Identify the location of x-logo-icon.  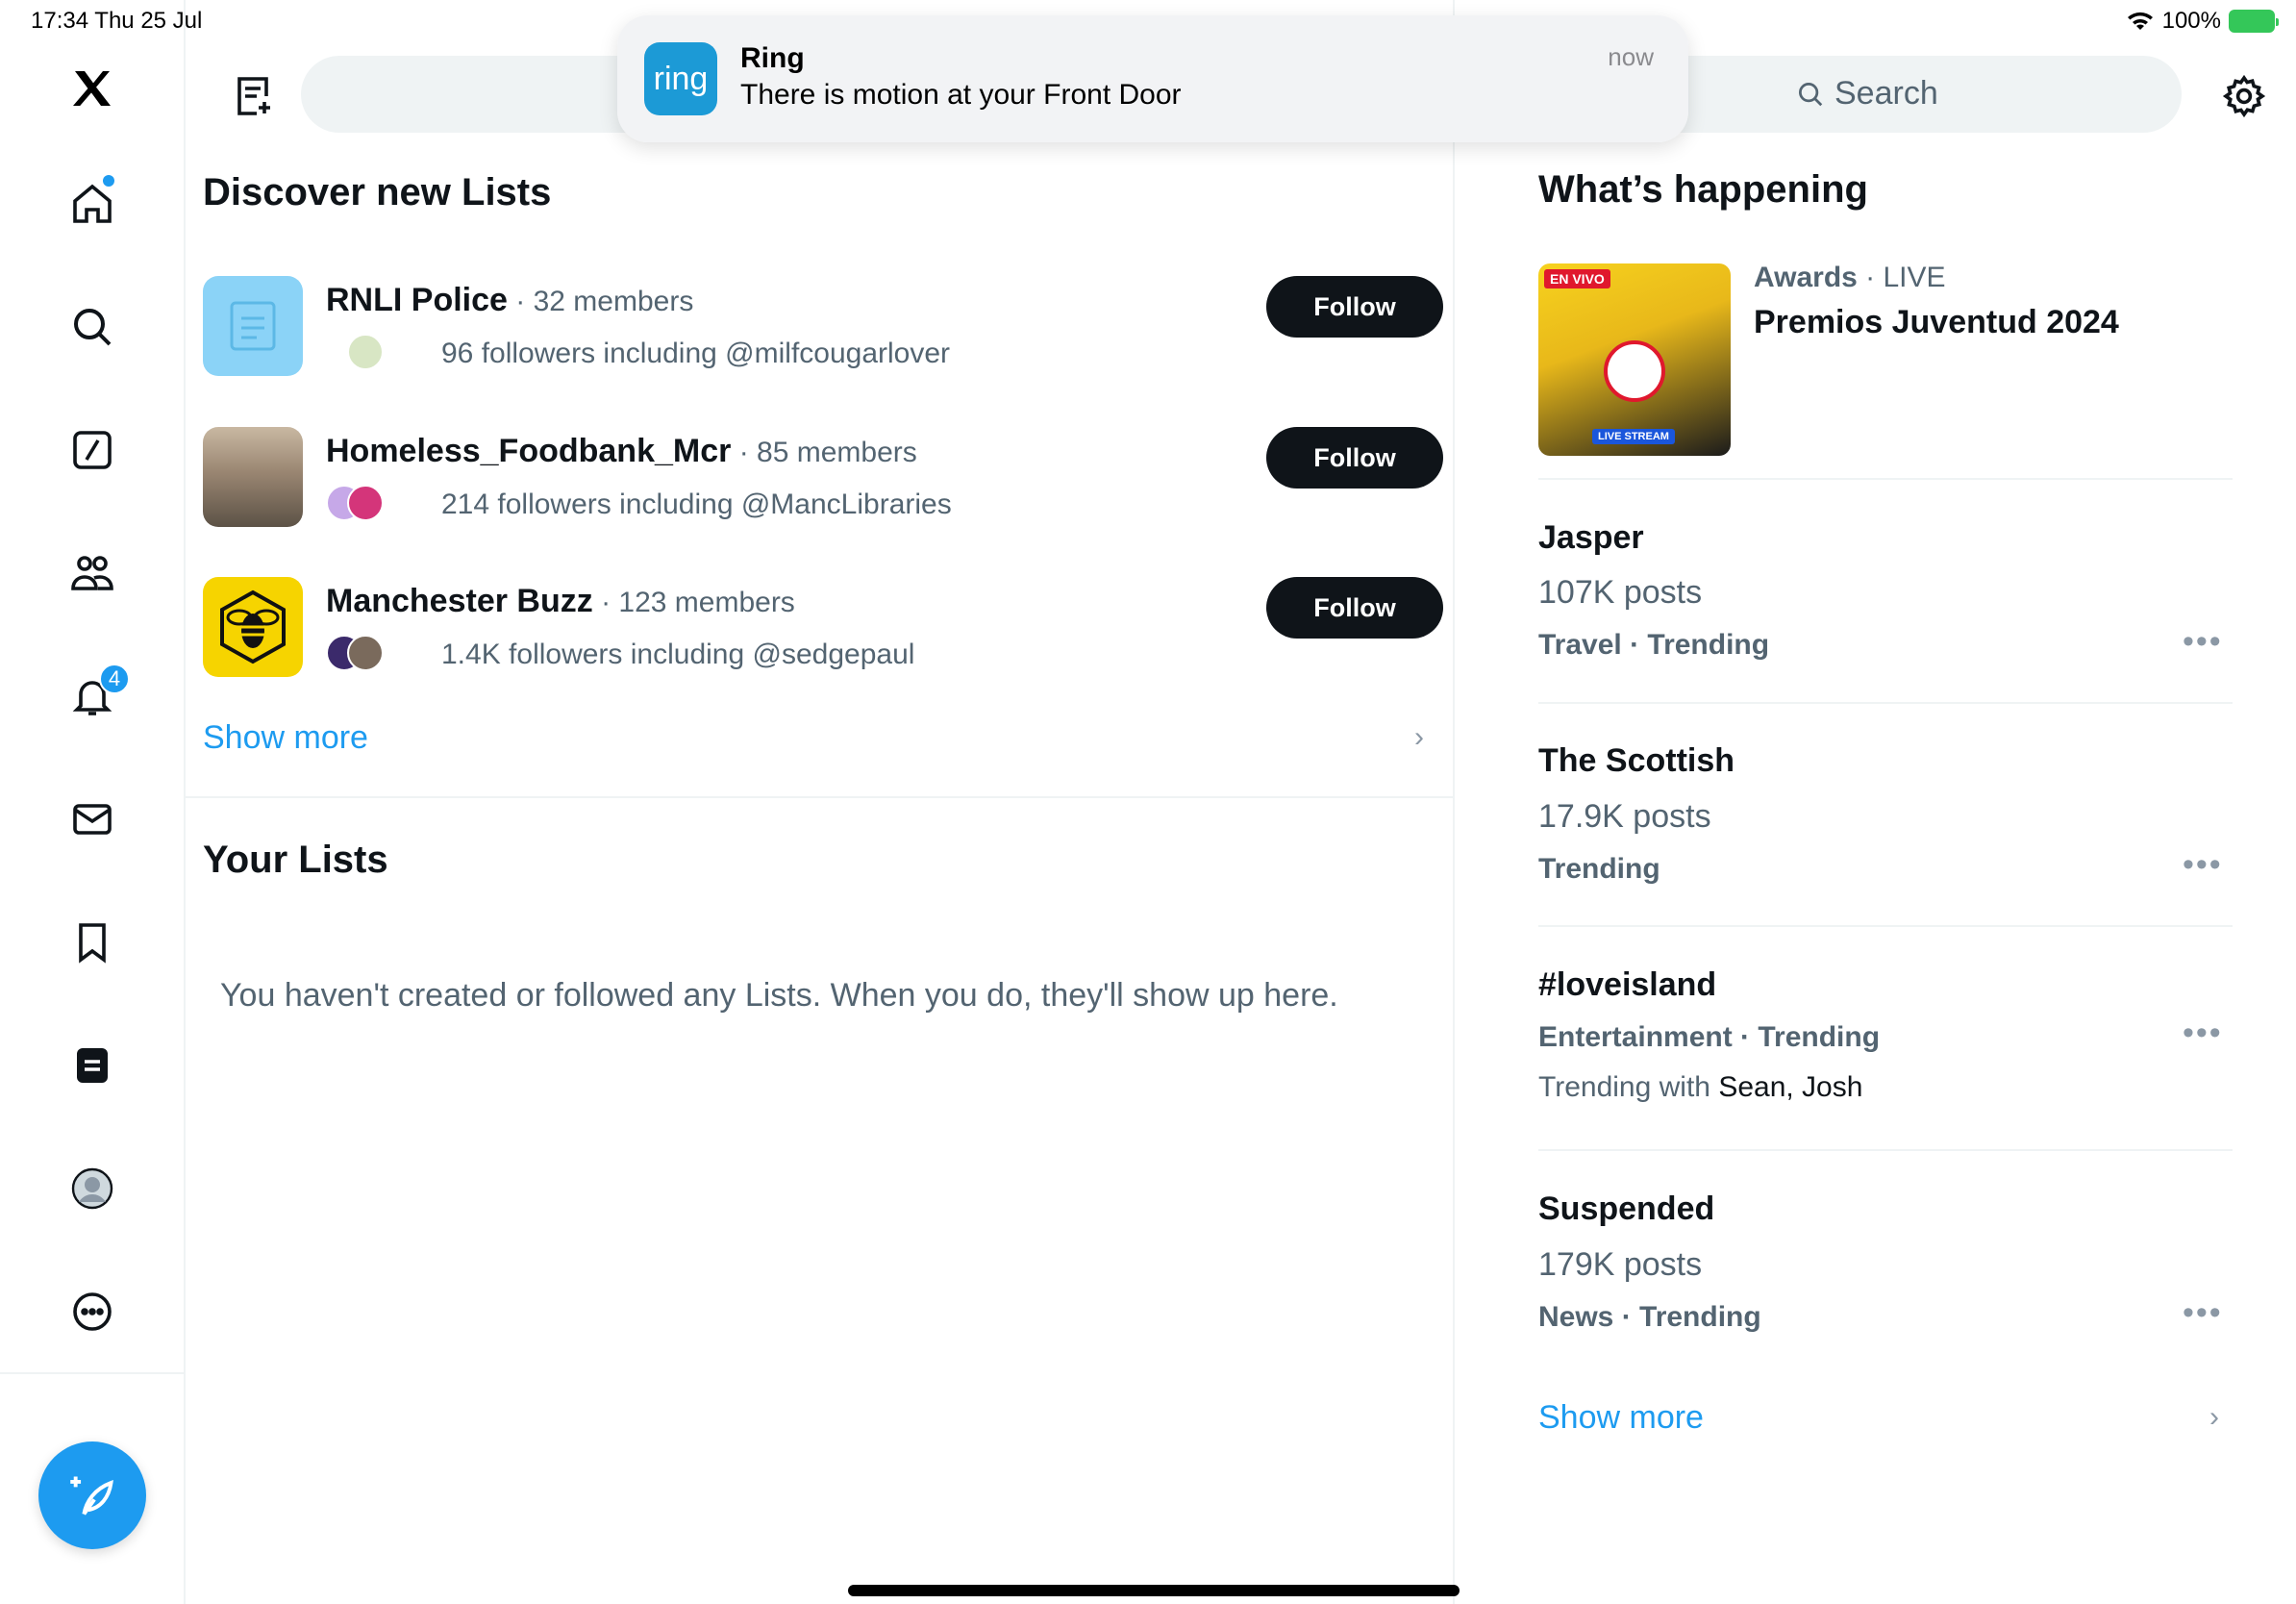
(92, 88).